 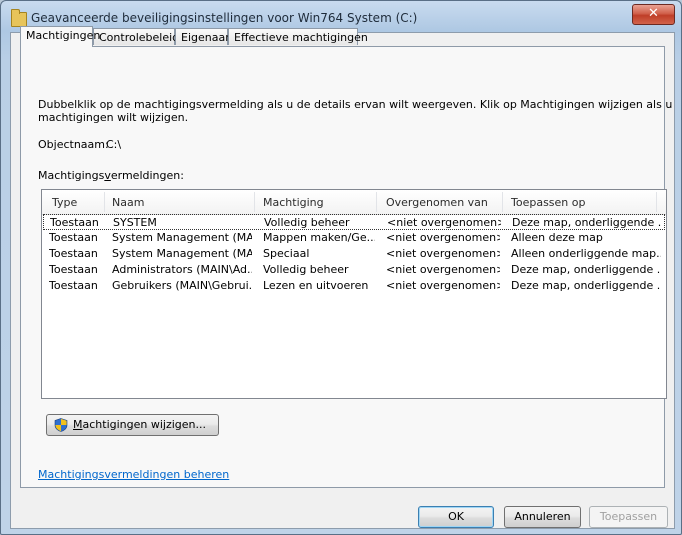 I want to click on tab-controlebeleid: Controlebeleid, so click(x=136, y=36).